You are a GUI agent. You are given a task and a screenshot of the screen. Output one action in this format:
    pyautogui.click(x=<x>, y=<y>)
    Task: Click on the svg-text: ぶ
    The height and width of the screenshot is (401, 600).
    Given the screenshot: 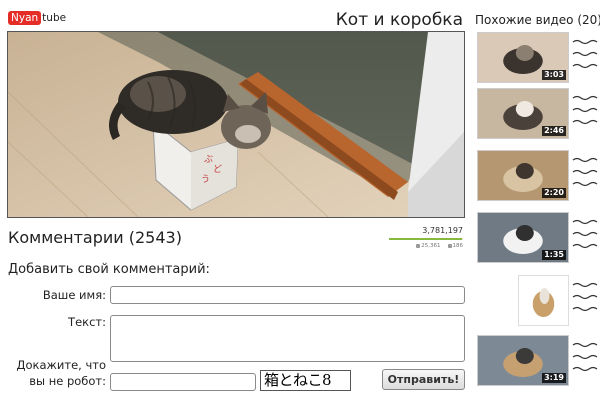 What is the action you would take?
    pyautogui.click(x=208, y=159)
    